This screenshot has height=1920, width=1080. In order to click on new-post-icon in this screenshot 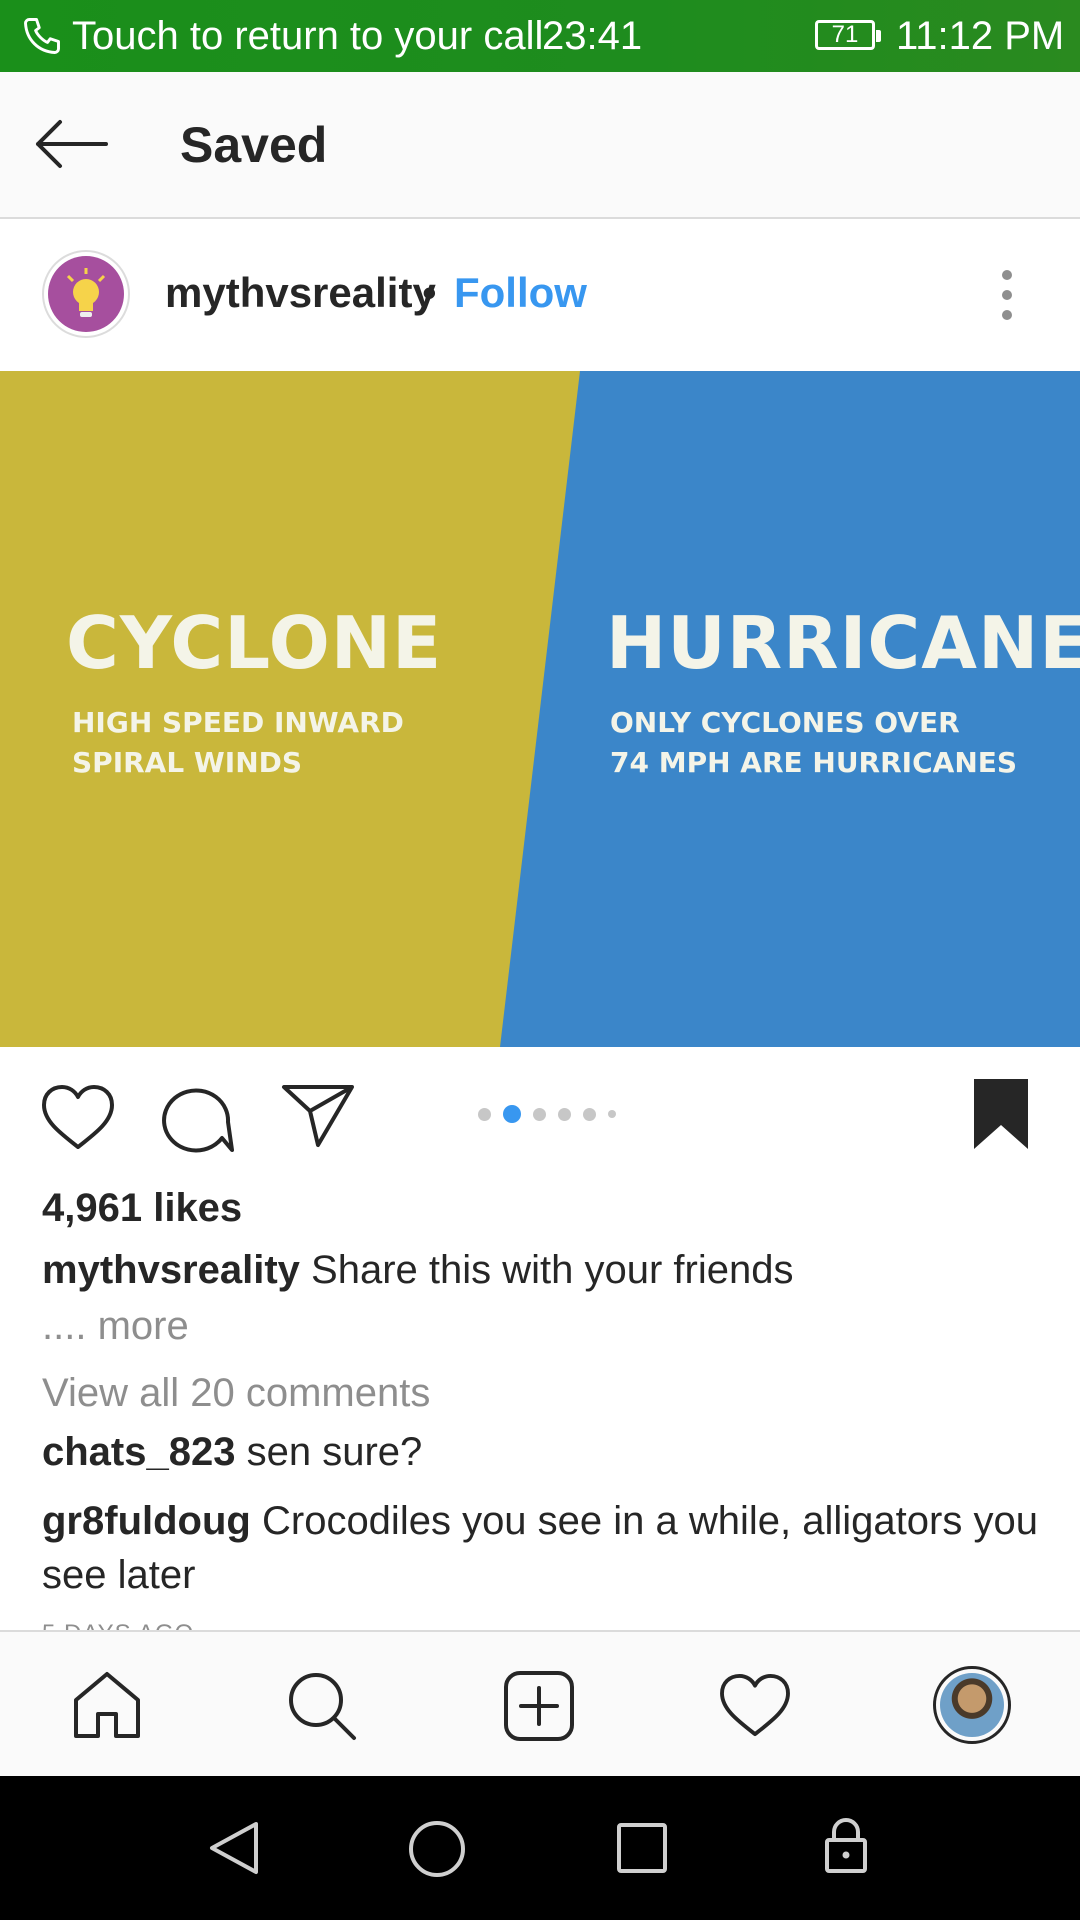, I will do `click(539, 1706)`.